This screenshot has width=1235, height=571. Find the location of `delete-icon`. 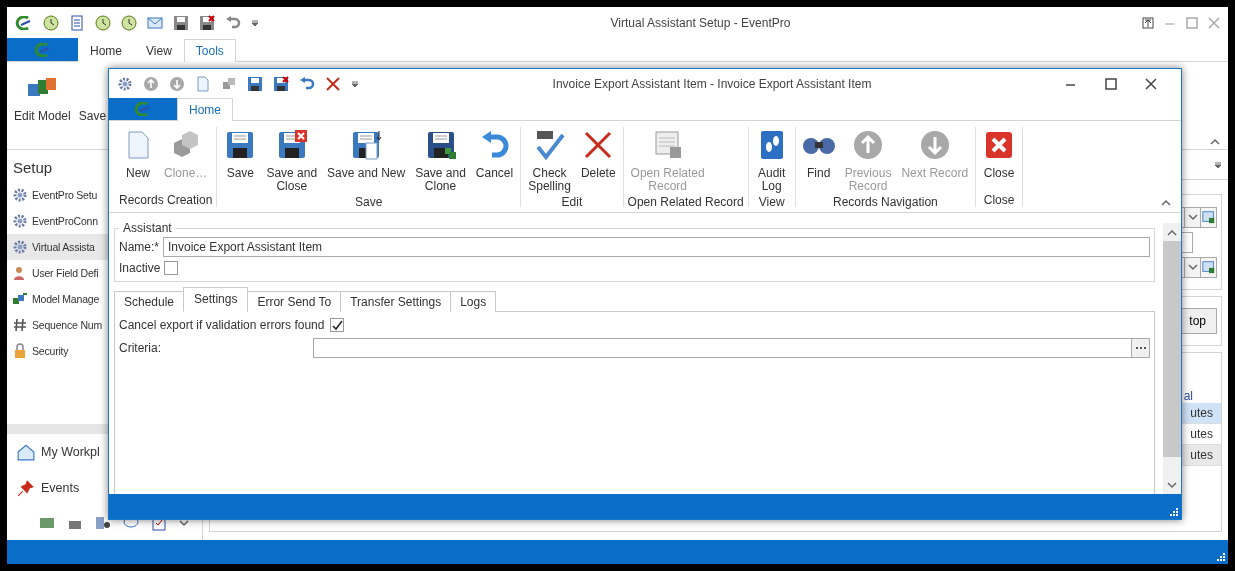

delete-icon is located at coordinates (333, 83).